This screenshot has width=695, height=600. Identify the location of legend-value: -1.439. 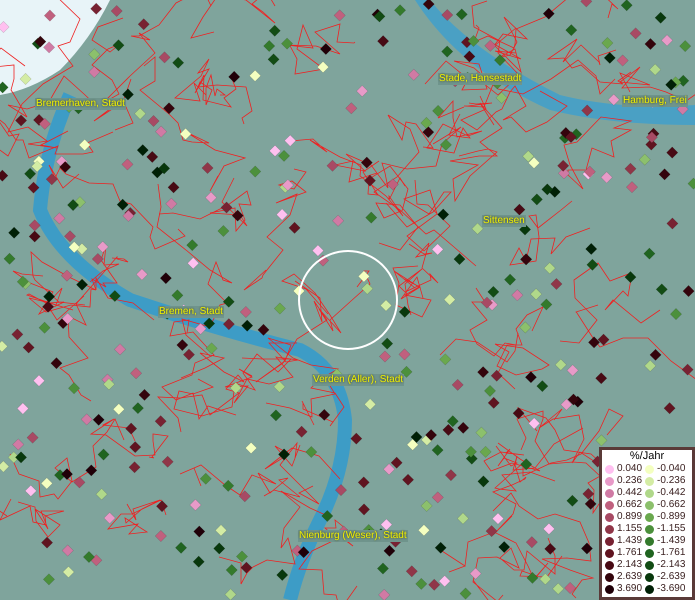
(671, 541).